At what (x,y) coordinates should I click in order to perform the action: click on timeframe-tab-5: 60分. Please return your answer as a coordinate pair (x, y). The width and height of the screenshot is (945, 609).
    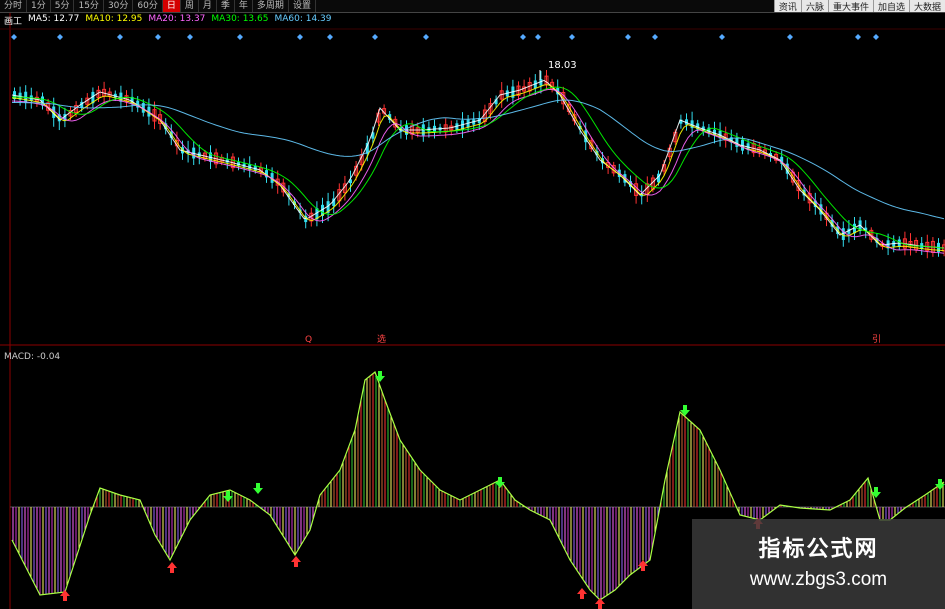
    Looking at the image, I should click on (148, 6).